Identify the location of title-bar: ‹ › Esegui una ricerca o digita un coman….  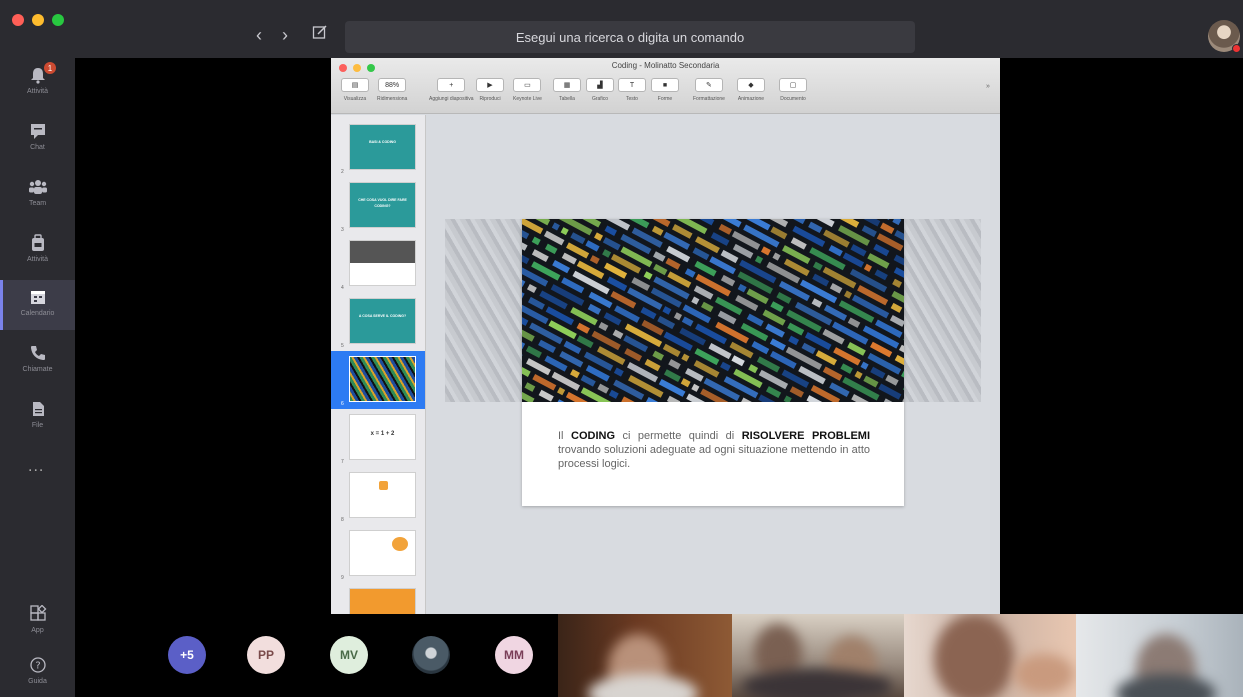
(621, 29).